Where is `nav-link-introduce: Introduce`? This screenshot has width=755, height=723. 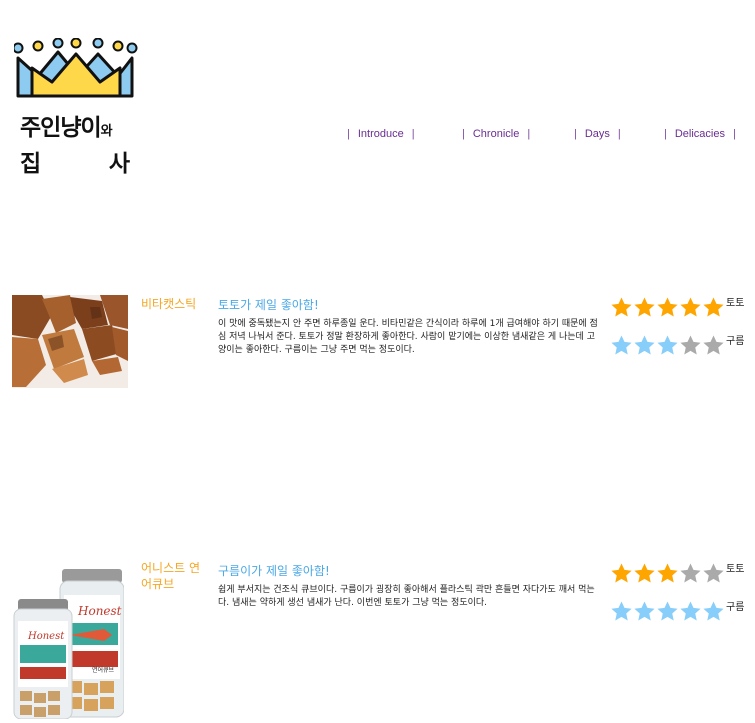
nav-link-introduce: Introduce is located at coordinates (381, 134).